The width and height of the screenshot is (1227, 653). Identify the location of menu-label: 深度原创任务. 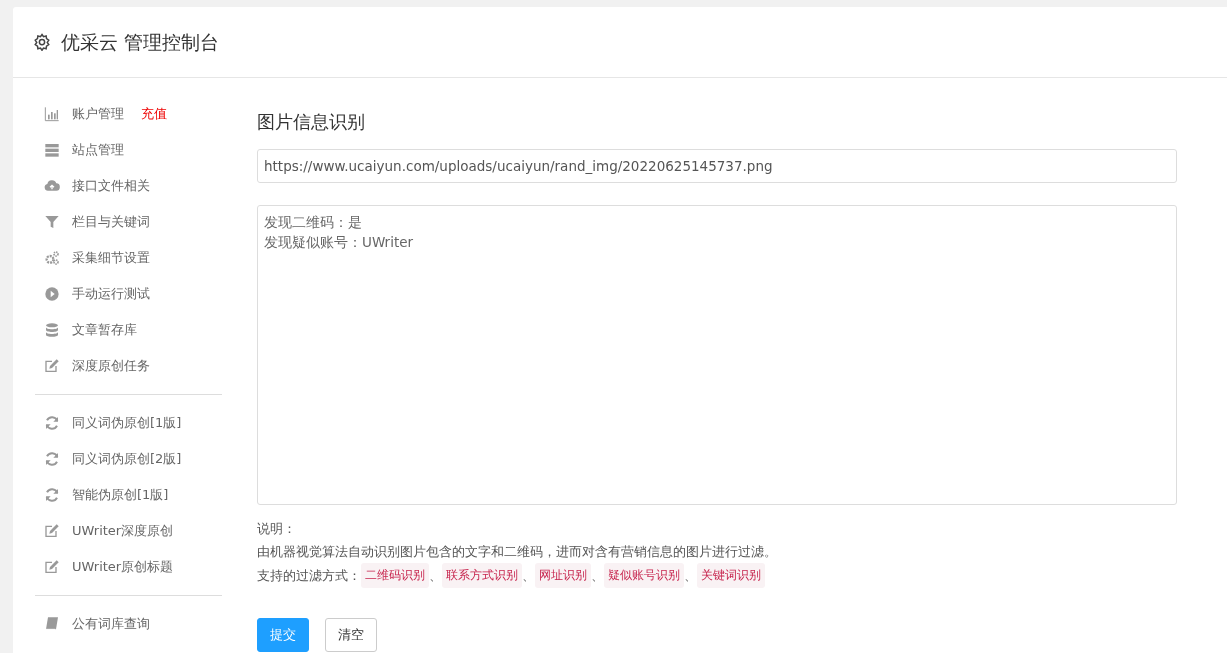
(111, 366).